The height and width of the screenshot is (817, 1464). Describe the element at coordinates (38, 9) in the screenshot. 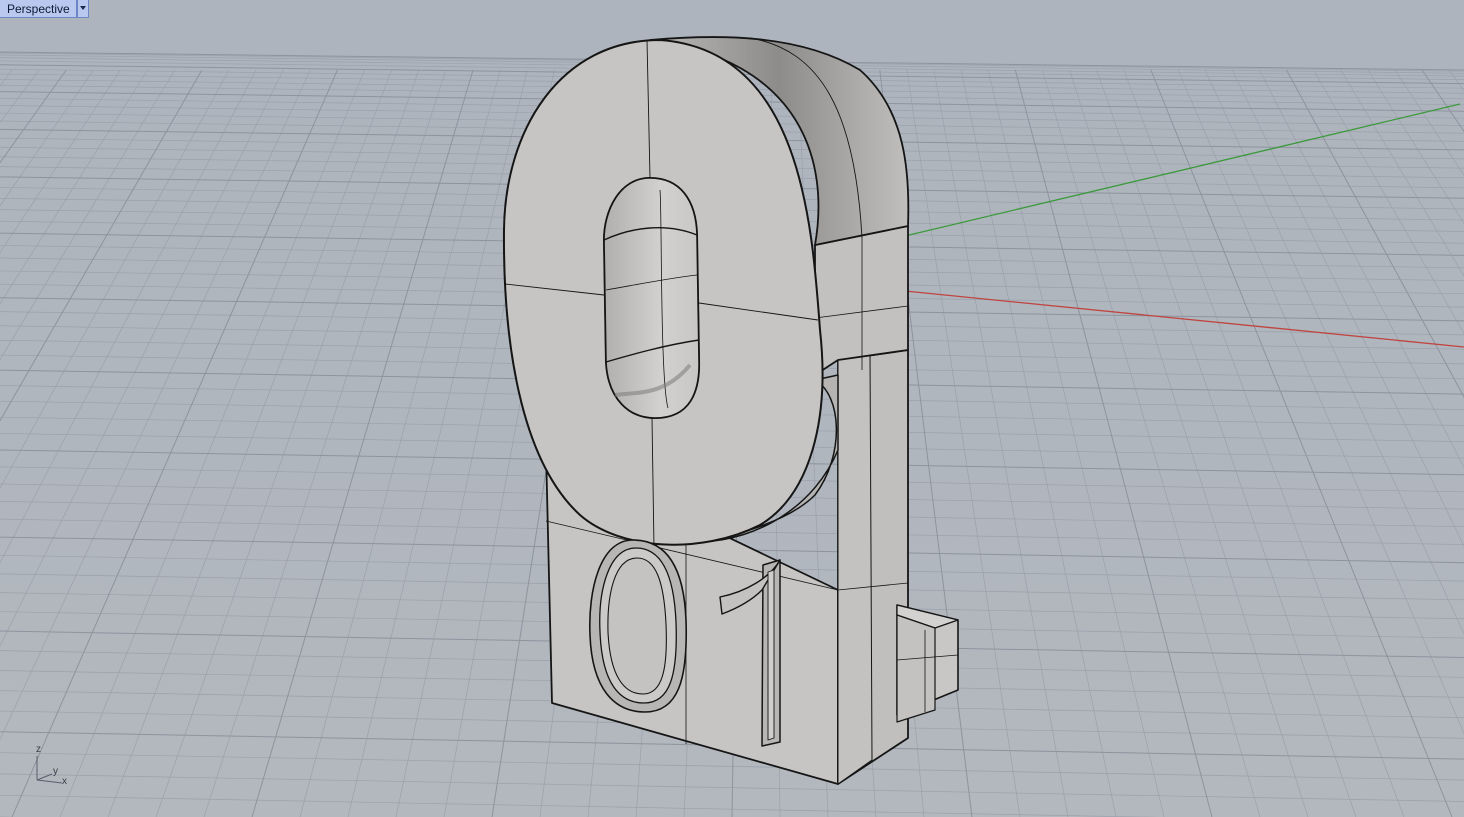

I see `viewport-title: Perspective` at that location.